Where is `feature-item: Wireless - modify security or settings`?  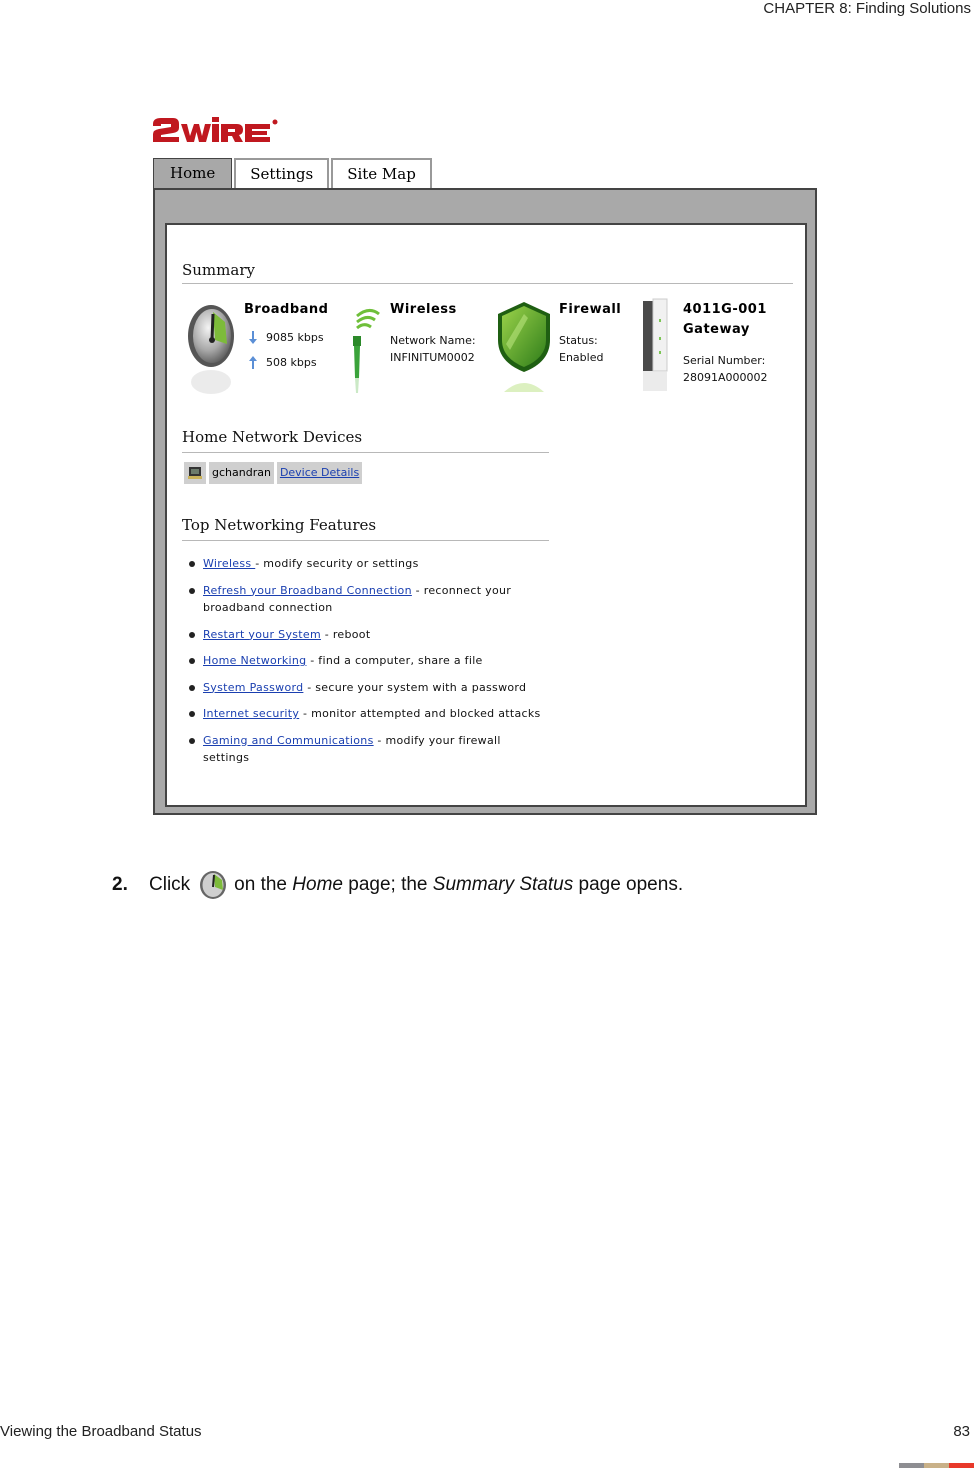 feature-item: Wireless - modify security or settings is located at coordinates (366, 564).